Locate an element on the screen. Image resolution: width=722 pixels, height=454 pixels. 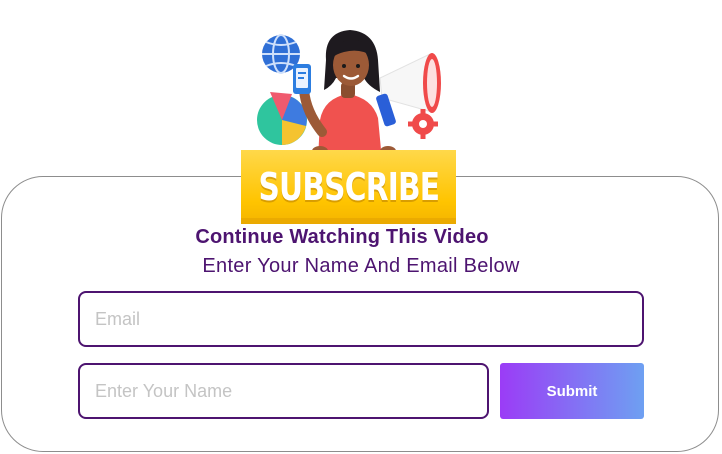
submit-button: Submit is located at coordinates (572, 391).